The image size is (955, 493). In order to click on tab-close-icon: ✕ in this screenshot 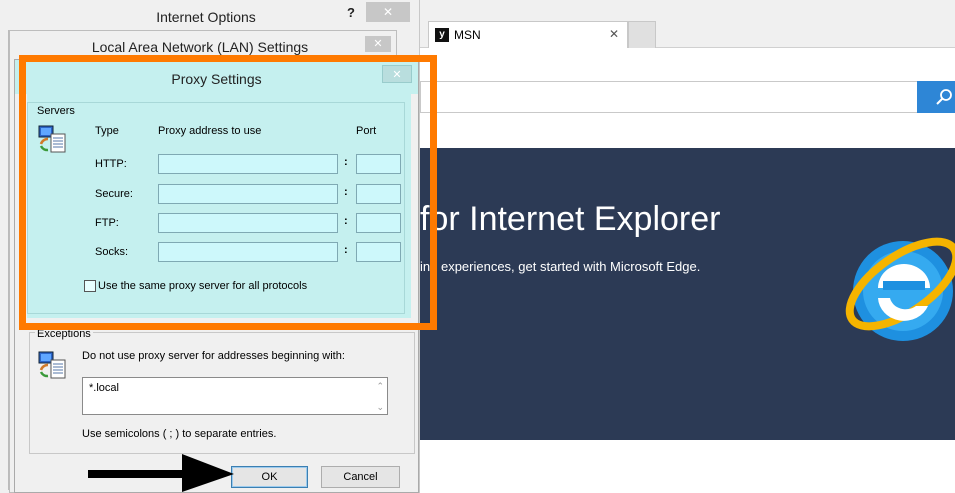, I will do `click(614, 34)`.